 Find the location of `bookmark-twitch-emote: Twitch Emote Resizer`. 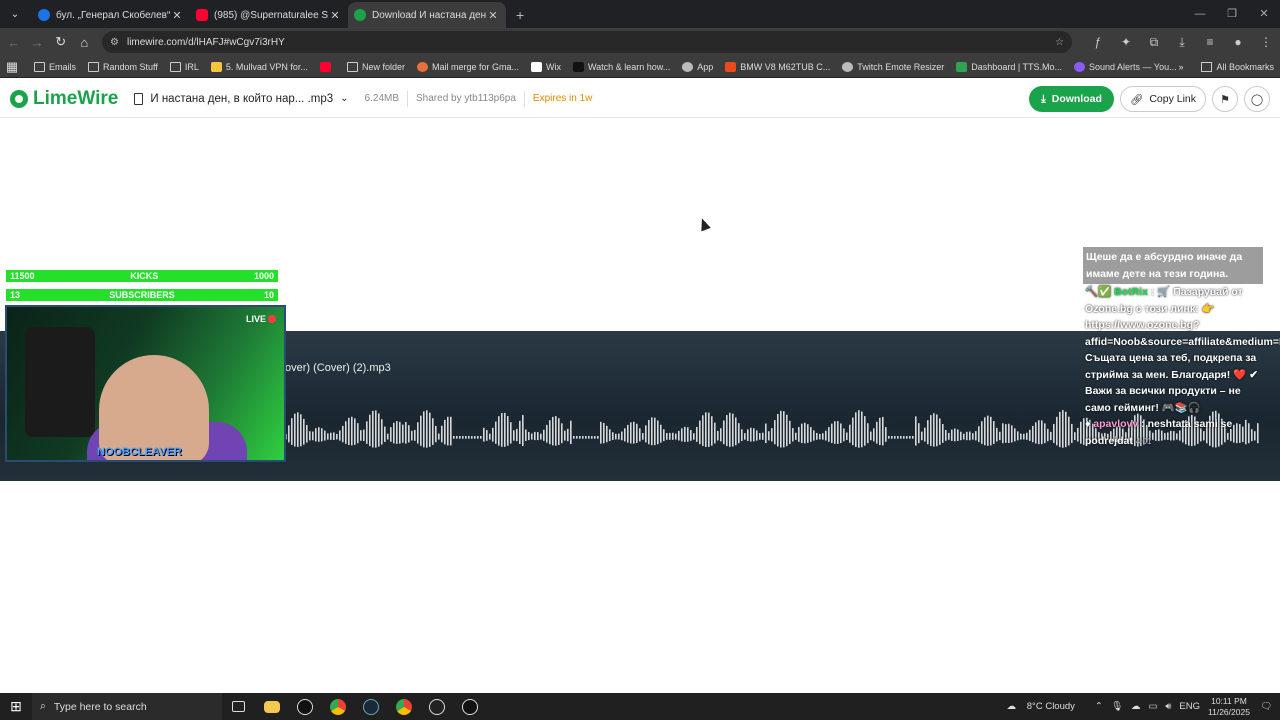

bookmark-twitch-emote: Twitch Emote Resizer is located at coordinates (893, 66).